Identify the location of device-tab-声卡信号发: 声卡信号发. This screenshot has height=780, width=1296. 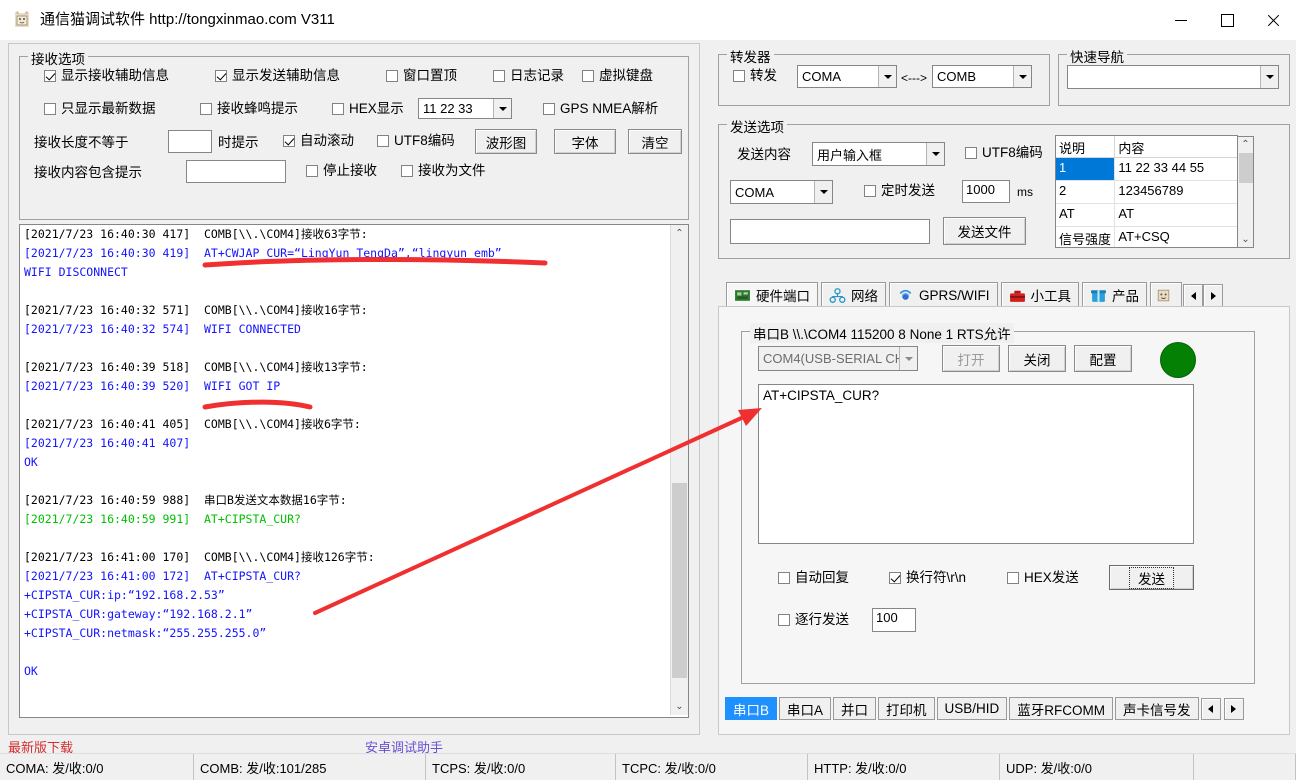
(1157, 708).